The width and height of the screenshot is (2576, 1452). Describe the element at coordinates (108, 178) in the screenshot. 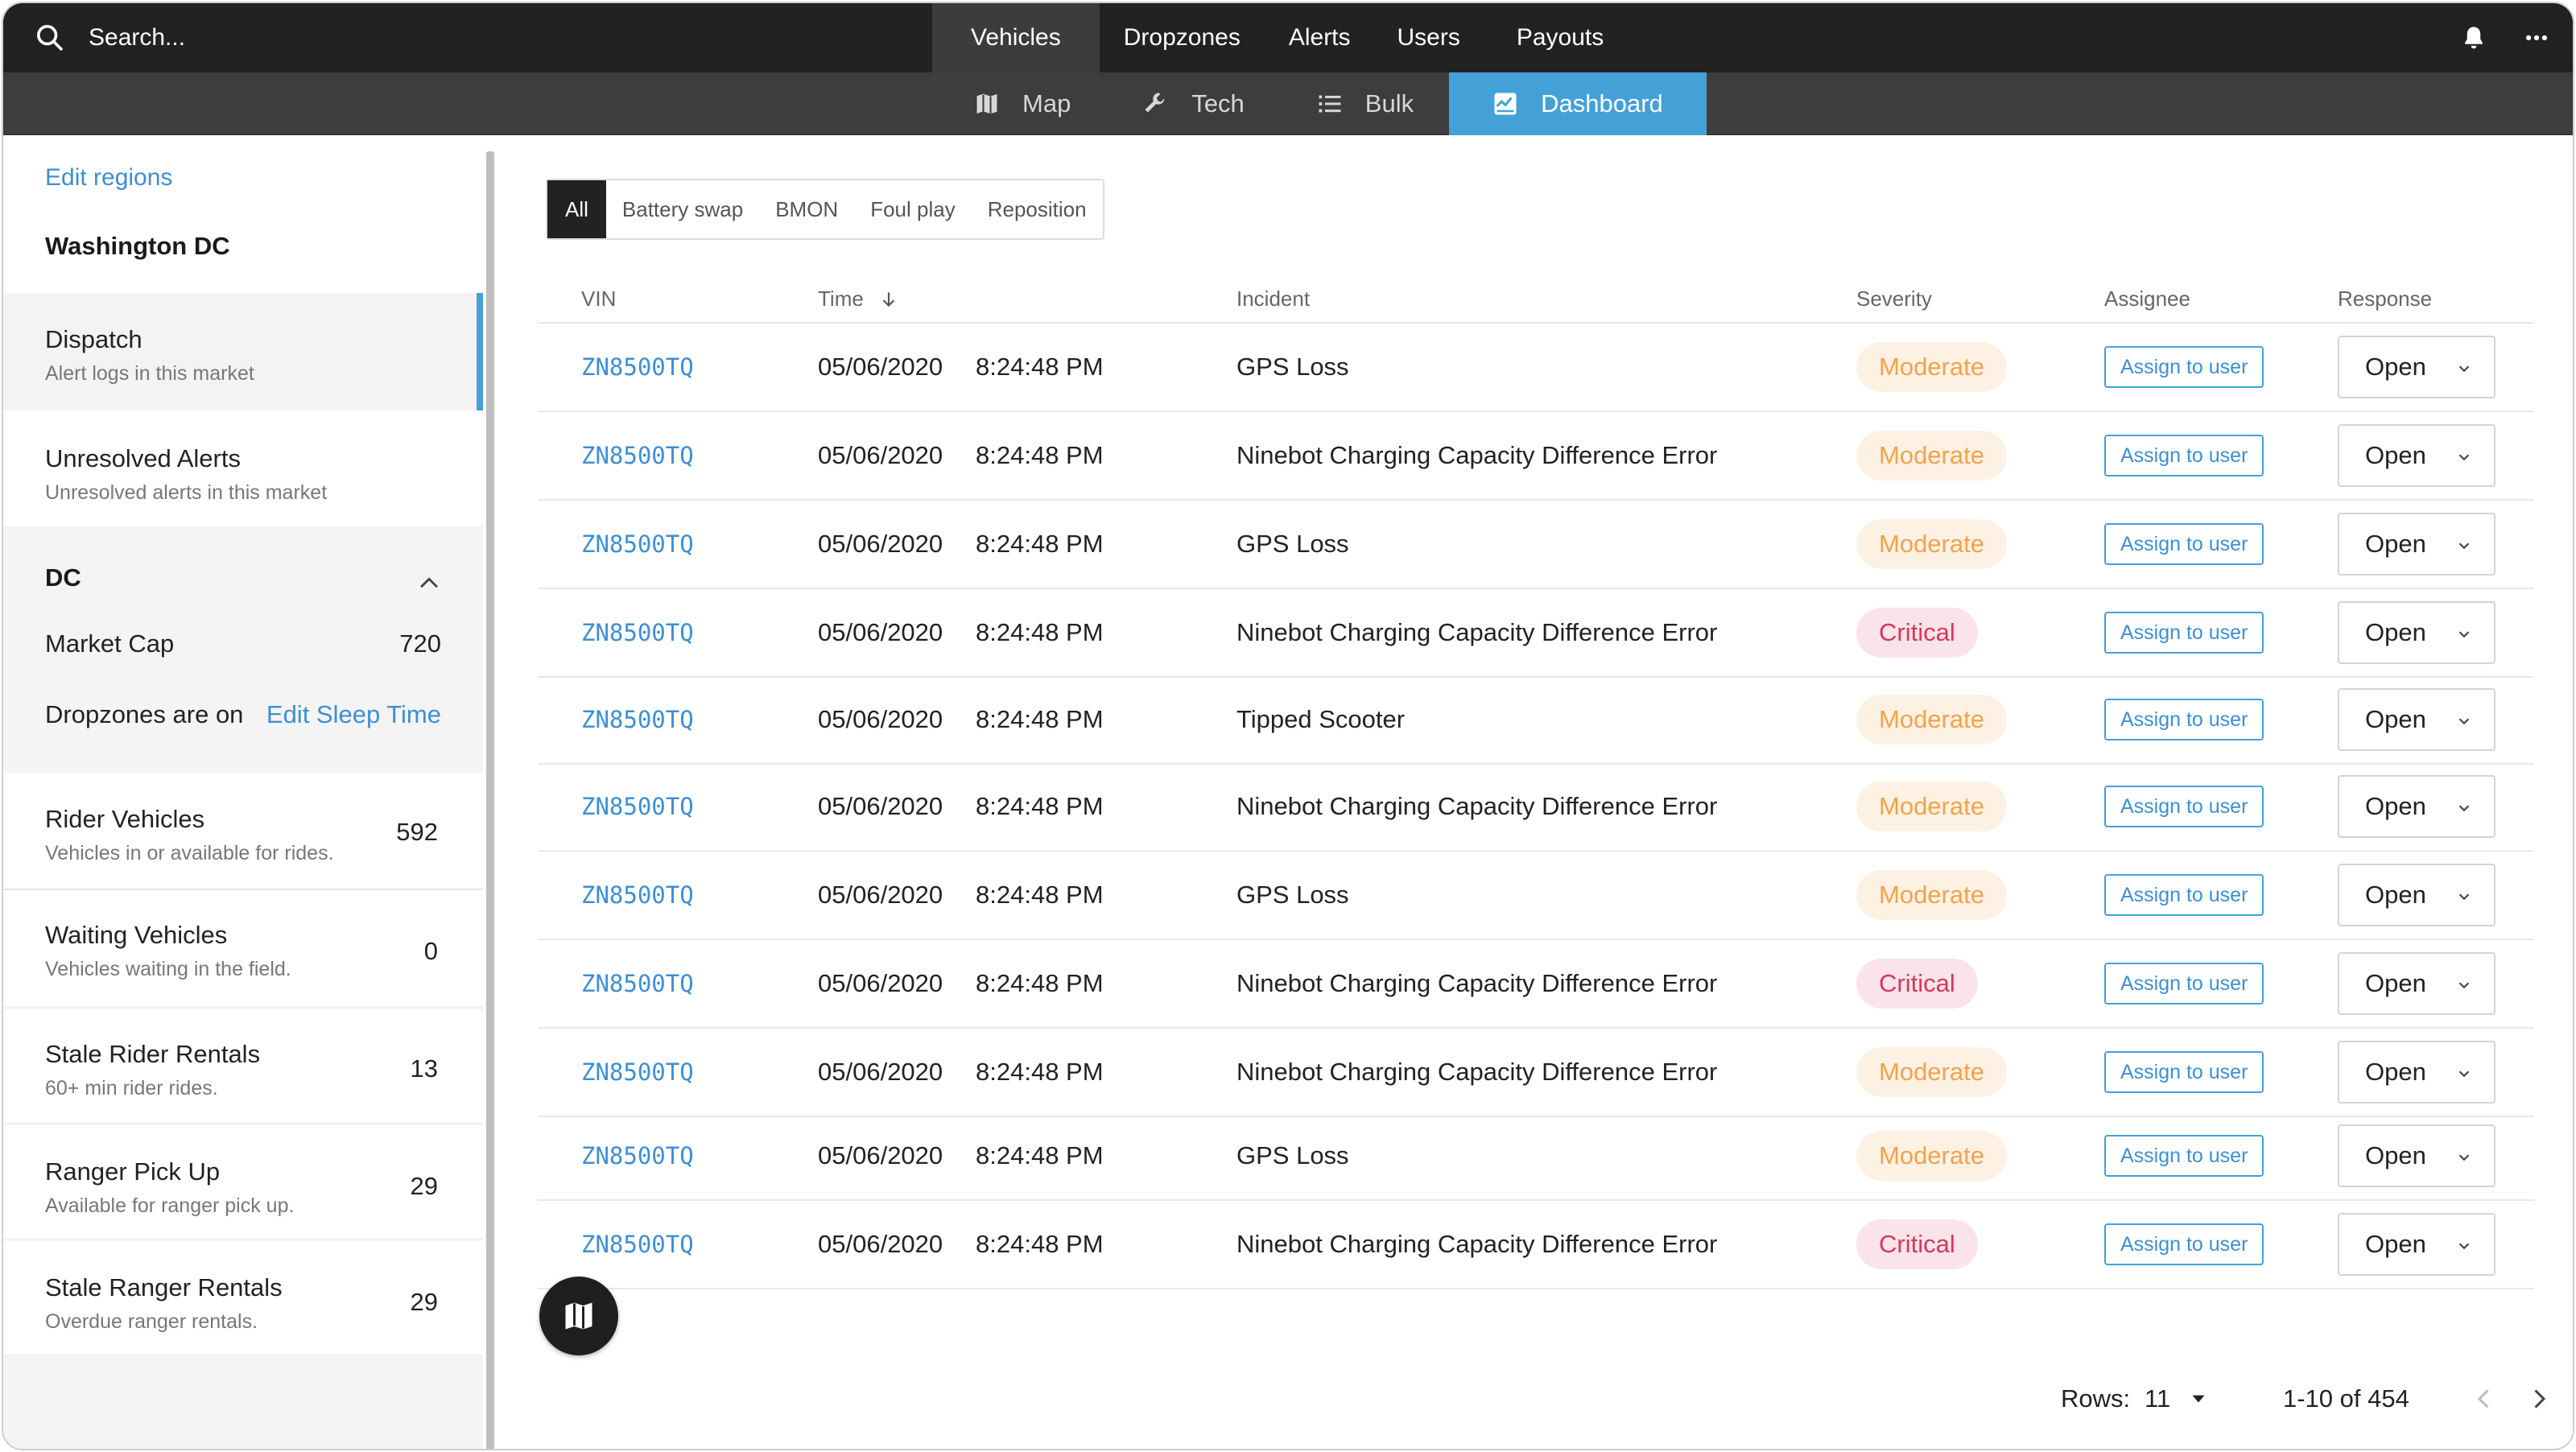

I see `edit-regions-link: Edit regions` at that location.